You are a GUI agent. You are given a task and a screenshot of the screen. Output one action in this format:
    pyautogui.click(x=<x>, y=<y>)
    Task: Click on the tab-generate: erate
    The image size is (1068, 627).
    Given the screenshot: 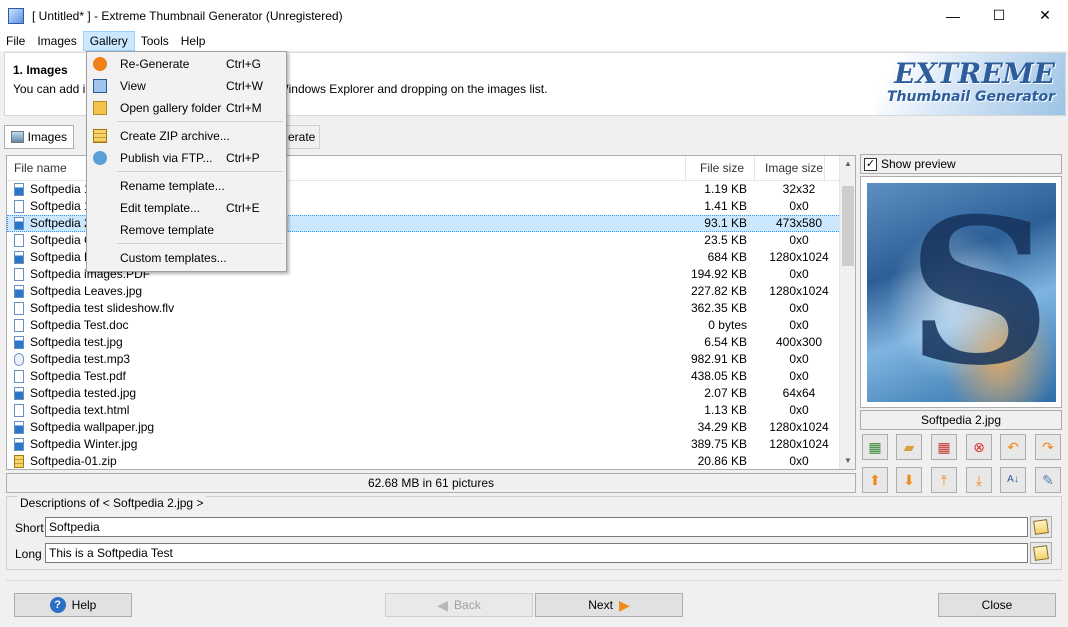 What is the action you would take?
    pyautogui.click(x=301, y=137)
    